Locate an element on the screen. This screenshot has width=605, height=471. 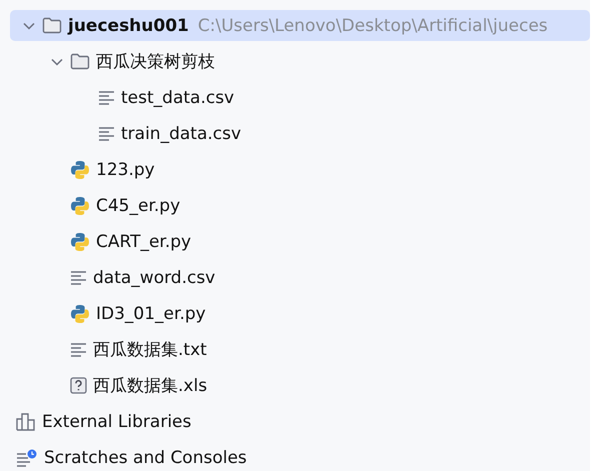
tree-row: 西瓜数据集.xls is located at coordinates (300, 385).